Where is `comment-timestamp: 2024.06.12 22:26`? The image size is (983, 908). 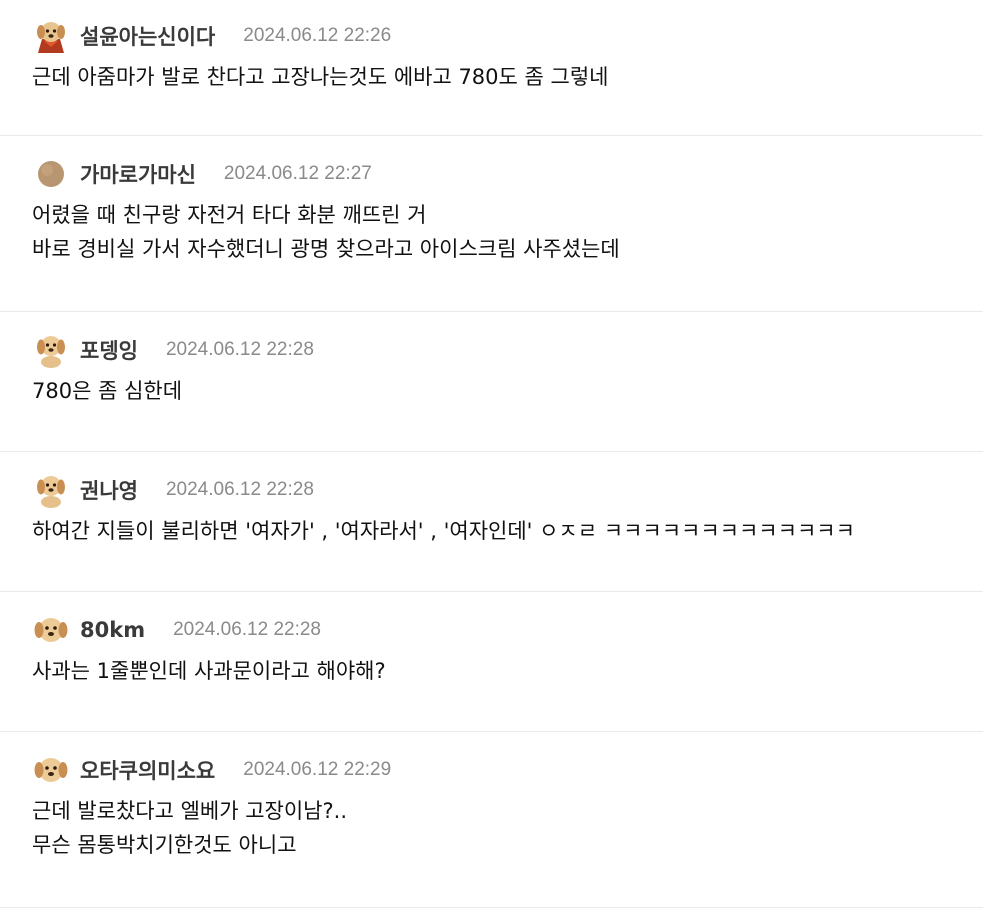 comment-timestamp: 2024.06.12 22:26 is located at coordinates (317, 35).